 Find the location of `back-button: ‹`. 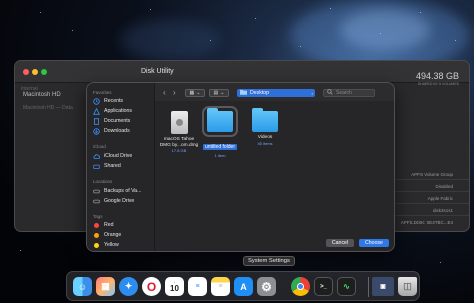

back-button: ‹ is located at coordinates (164, 93).